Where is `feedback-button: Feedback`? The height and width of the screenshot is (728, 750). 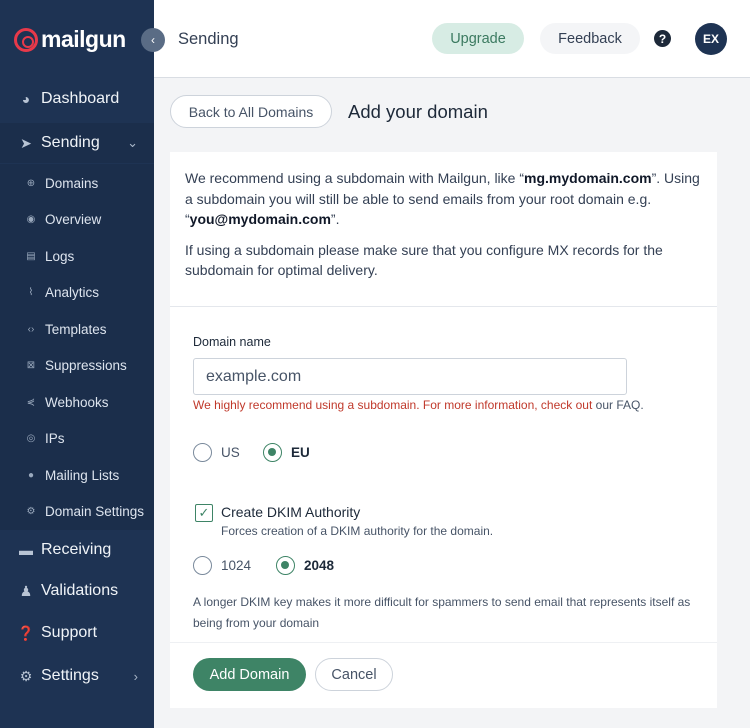
feedback-button: Feedback is located at coordinates (590, 38).